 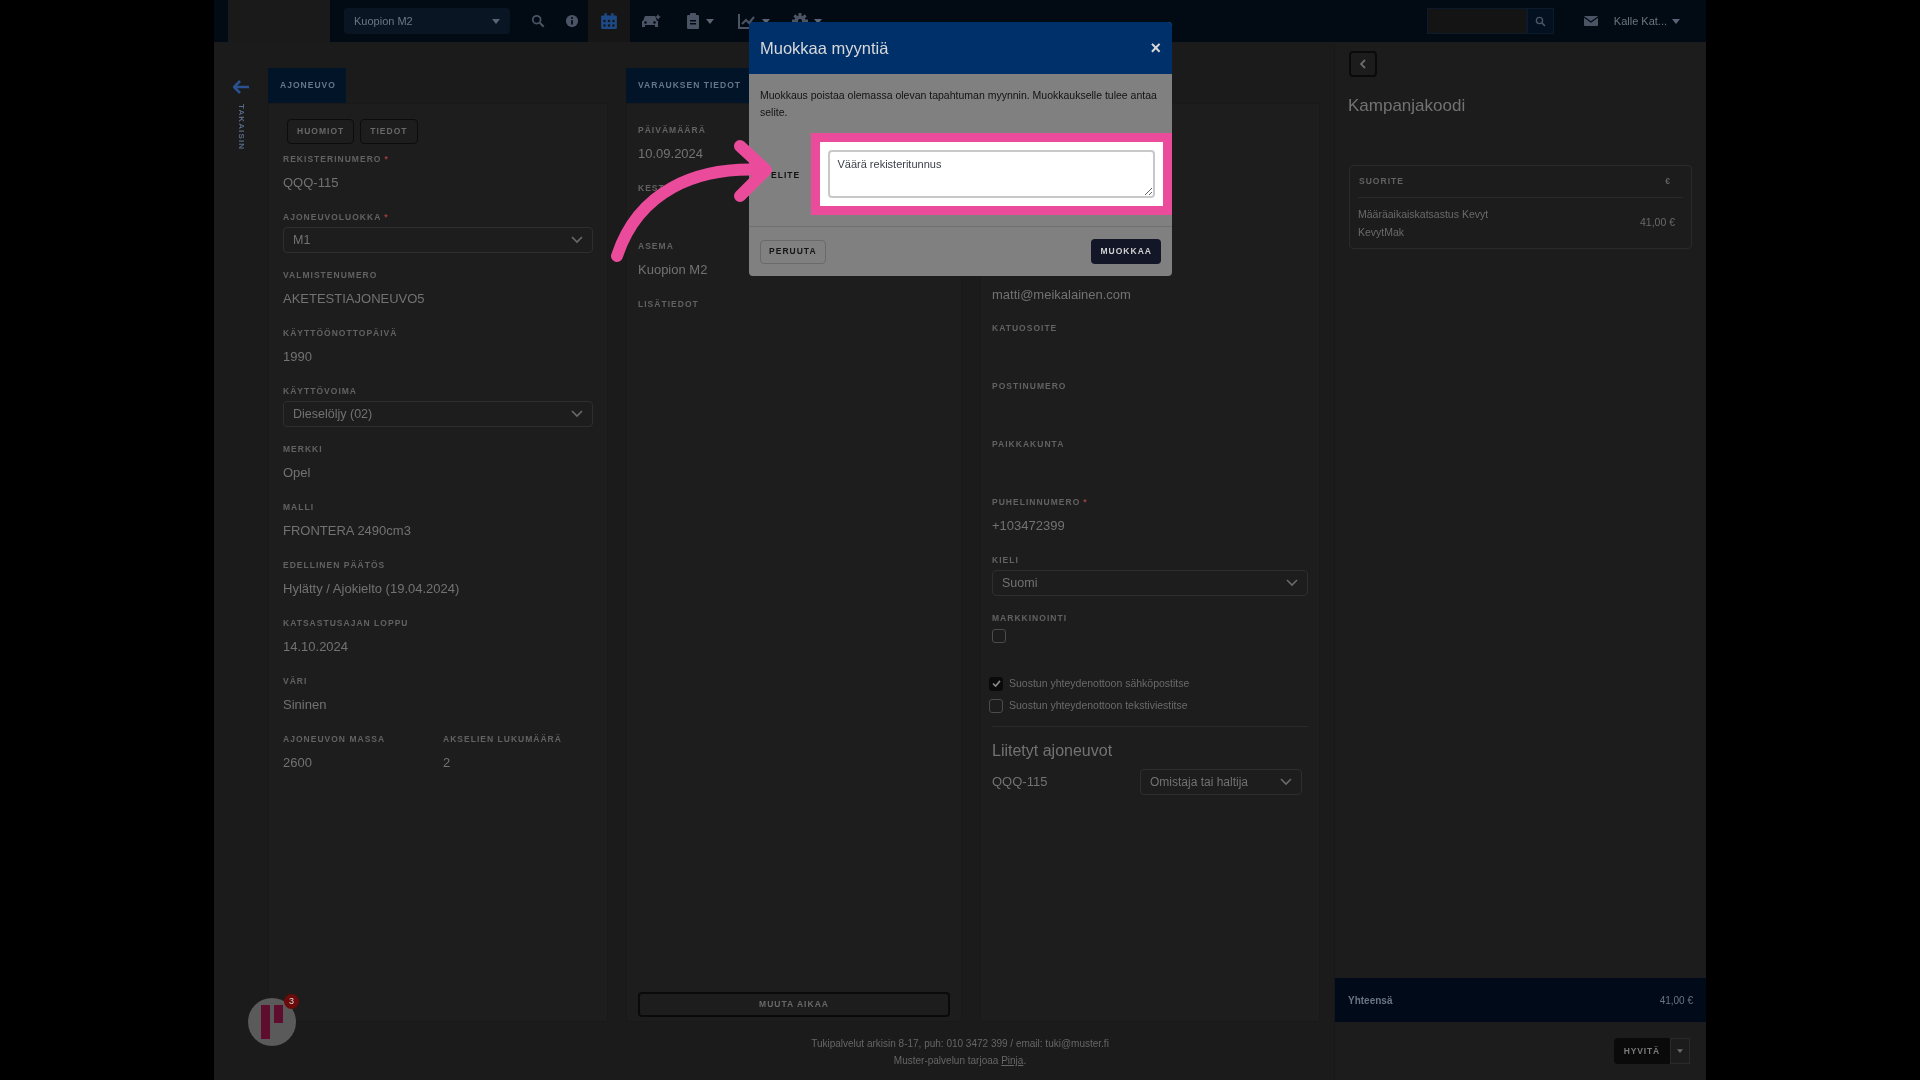 I want to click on field-label: PUHELINNUMERO *, so click(x=1040, y=502).